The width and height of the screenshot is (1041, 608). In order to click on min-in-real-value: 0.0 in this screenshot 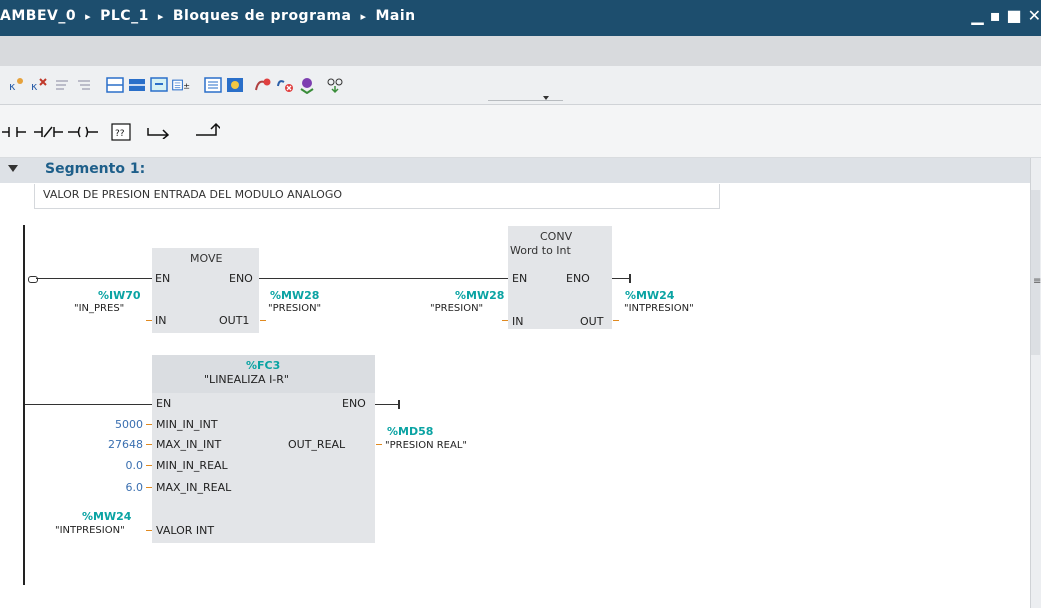, I will do `click(125, 465)`.